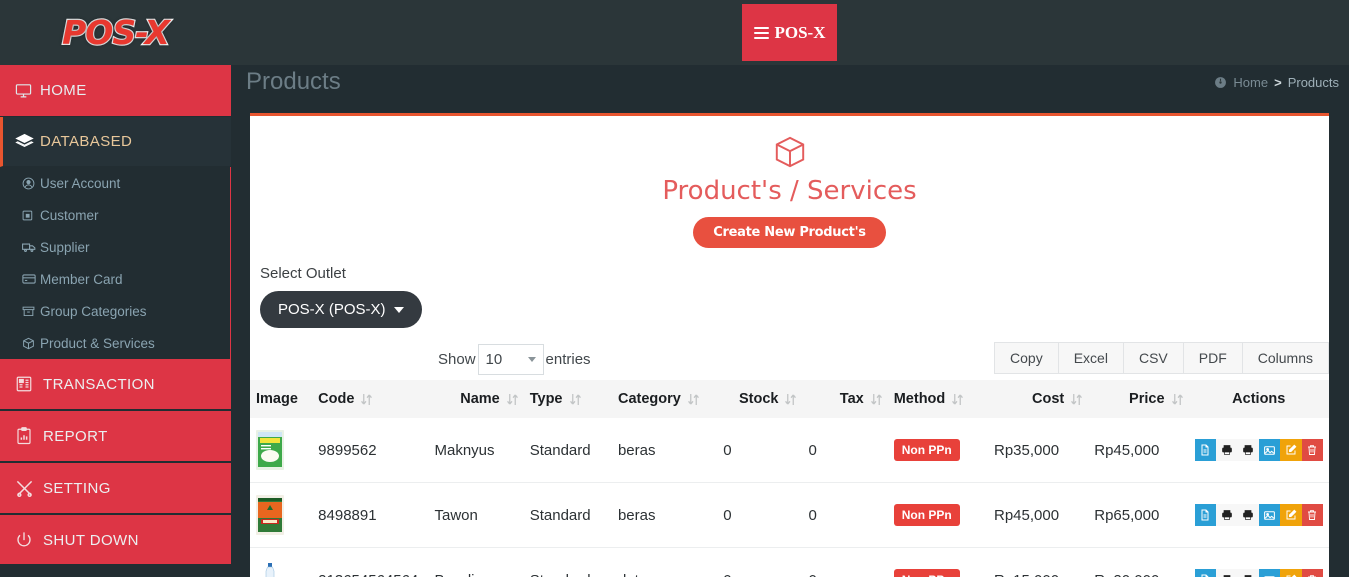  Describe the element at coordinates (1138, 450) in the screenshot. I see `cell-price: Rp45,000` at that location.